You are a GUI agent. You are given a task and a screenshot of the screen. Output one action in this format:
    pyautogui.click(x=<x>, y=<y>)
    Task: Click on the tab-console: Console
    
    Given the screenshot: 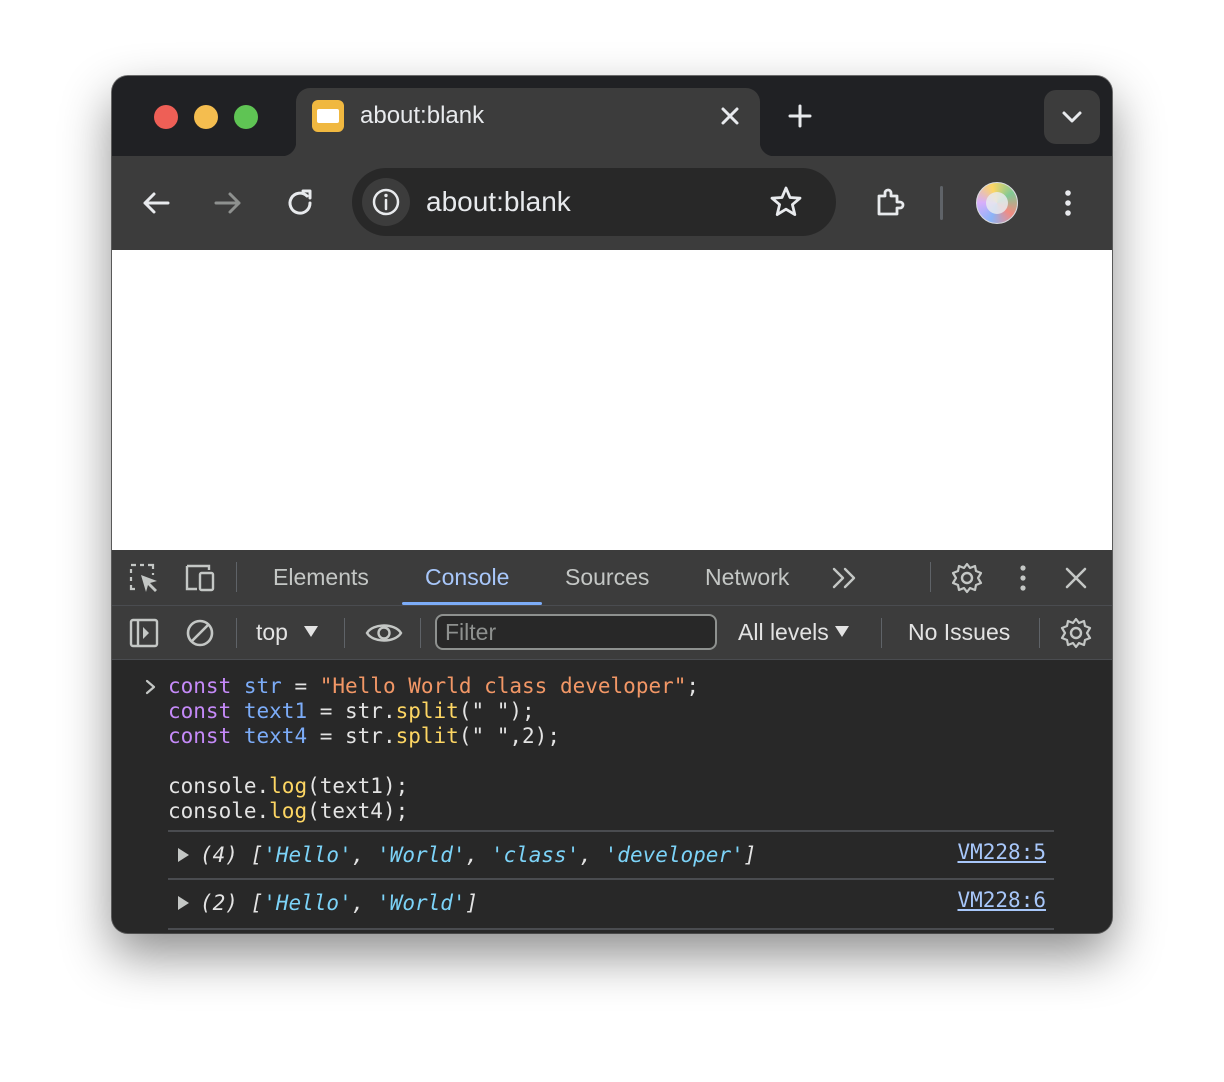 What is the action you would take?
    pyautogui.click(x=467, y=577)
    